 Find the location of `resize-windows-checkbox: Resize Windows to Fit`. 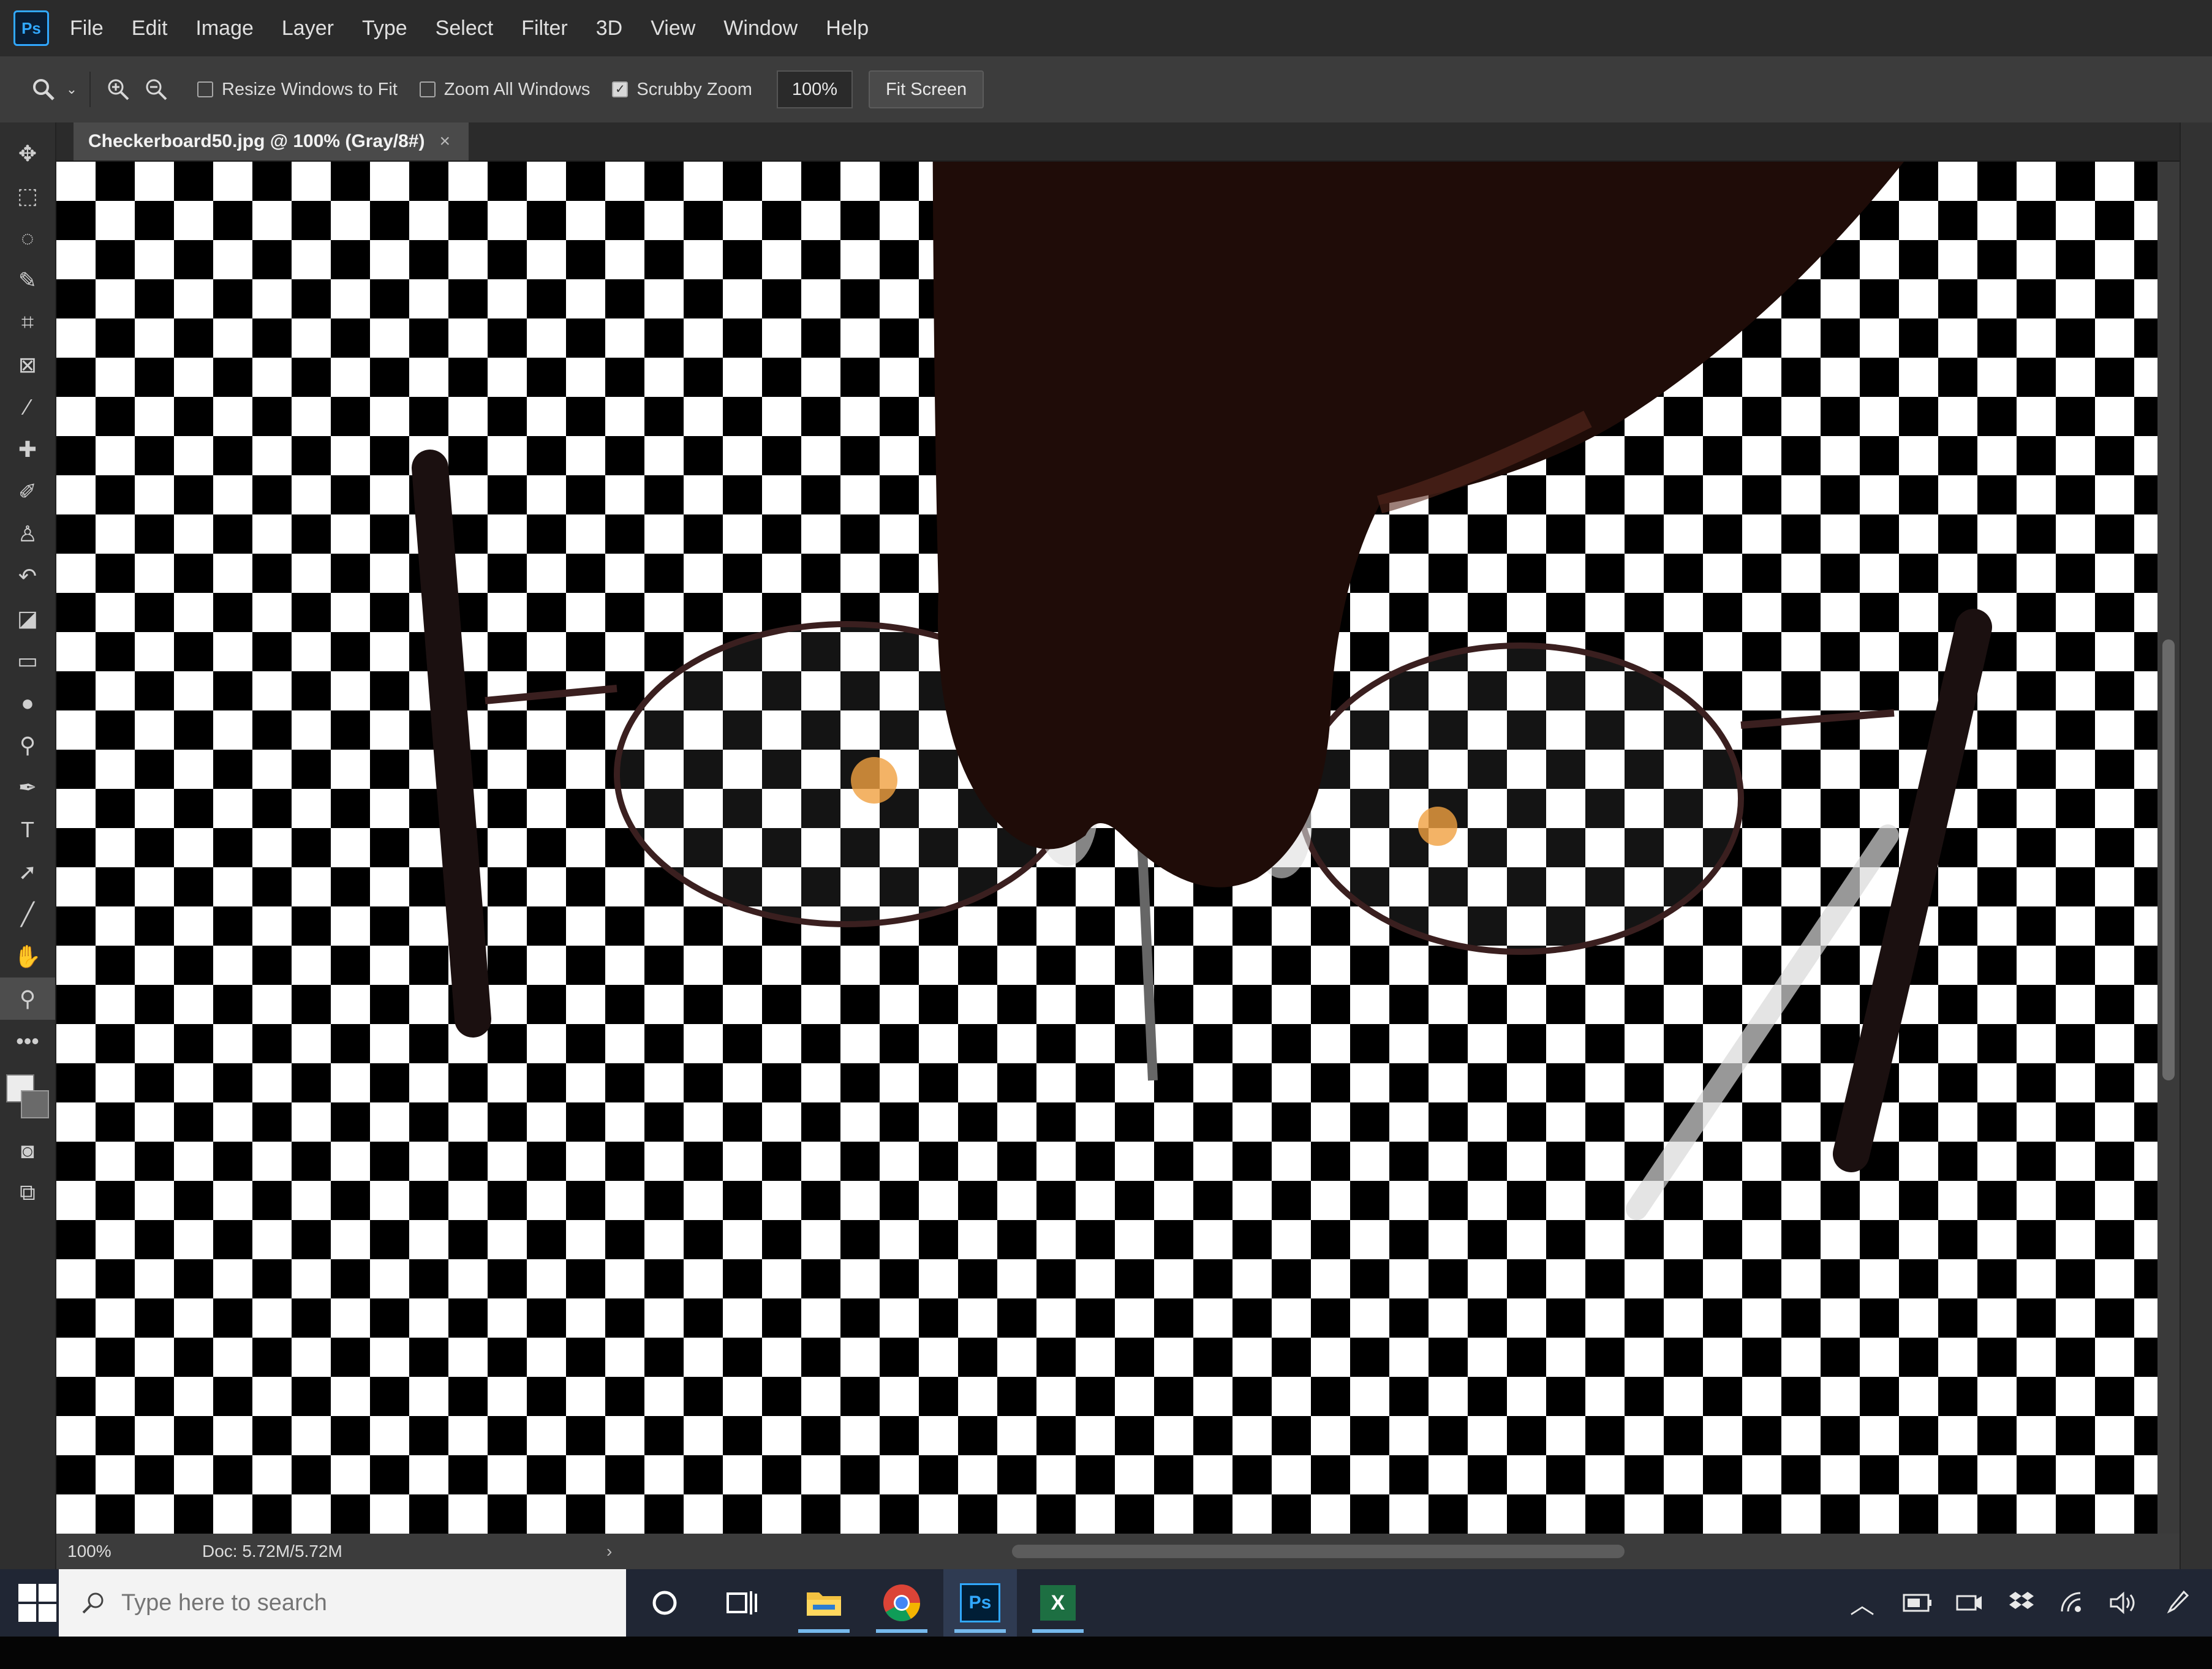

resize-windows-checkbox: Resize Windows to Fit is located at coordinates (297, 90).